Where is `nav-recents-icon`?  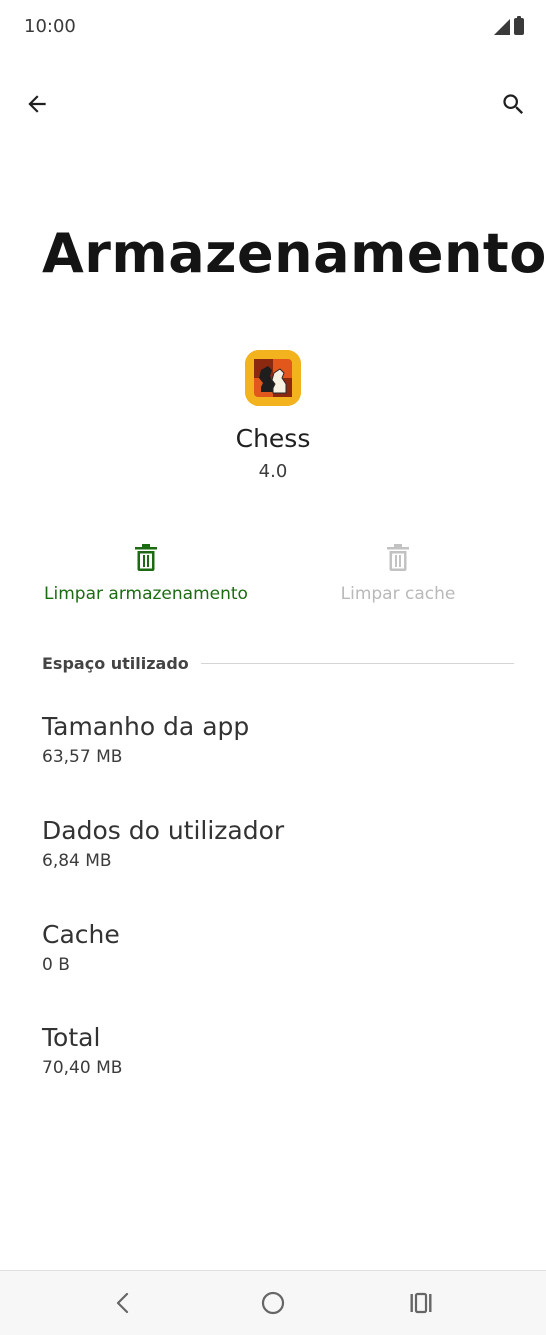
nav-recents-icon is located at coordinates (421, 1303).